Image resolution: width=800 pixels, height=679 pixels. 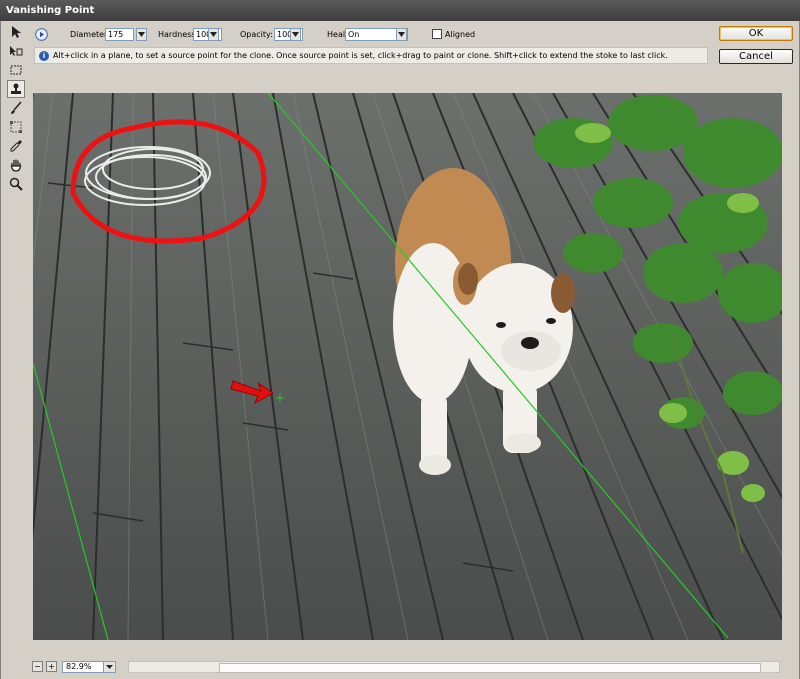 I want to click on zoom-out-button: −, so click(x=37, y=666).